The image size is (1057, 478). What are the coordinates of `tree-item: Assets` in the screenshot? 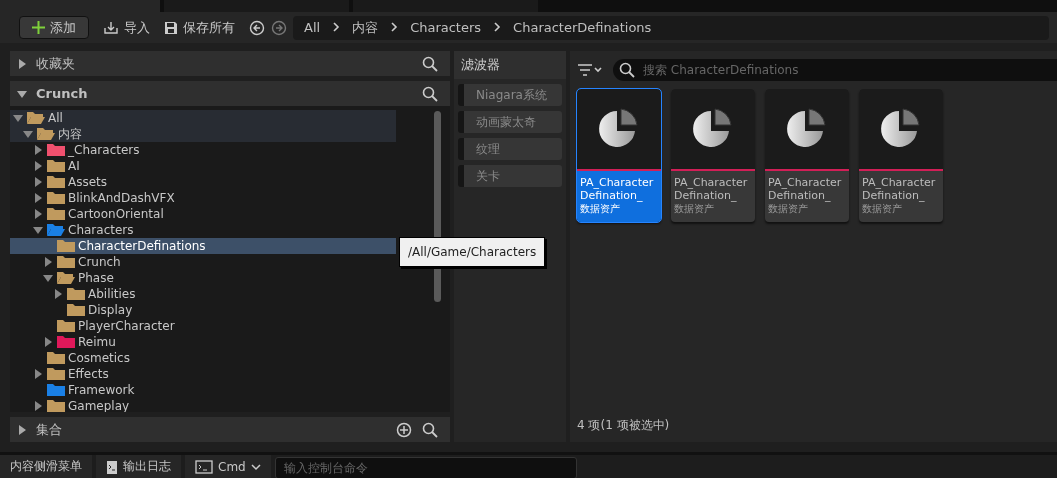 It's located at (203, 182).